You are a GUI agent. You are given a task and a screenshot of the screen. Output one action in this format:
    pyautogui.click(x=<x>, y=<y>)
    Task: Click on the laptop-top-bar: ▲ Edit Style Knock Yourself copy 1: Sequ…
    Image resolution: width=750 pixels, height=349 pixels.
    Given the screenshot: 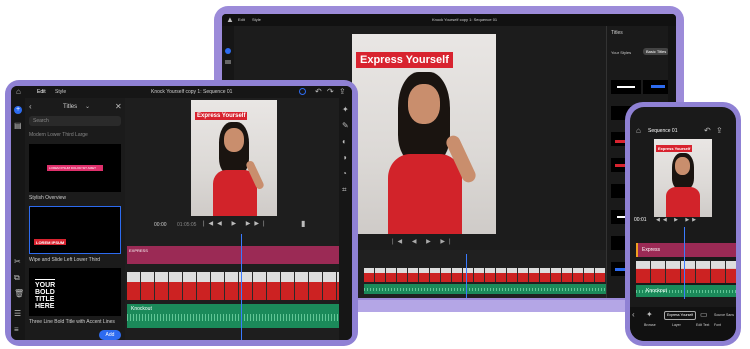 What is the action you would take?
    pyautogui.click(x=449, y=20)
    